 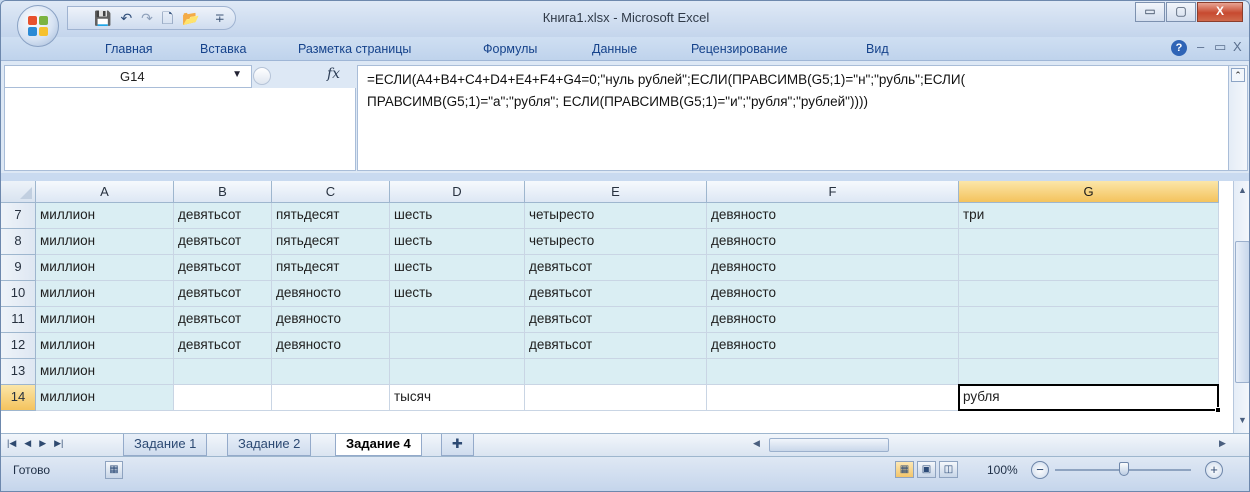 What do you see at coordinates (1214, 470) in the screenshot?
I see `zoom-in-button: +` at bounding box center [1214, 470].